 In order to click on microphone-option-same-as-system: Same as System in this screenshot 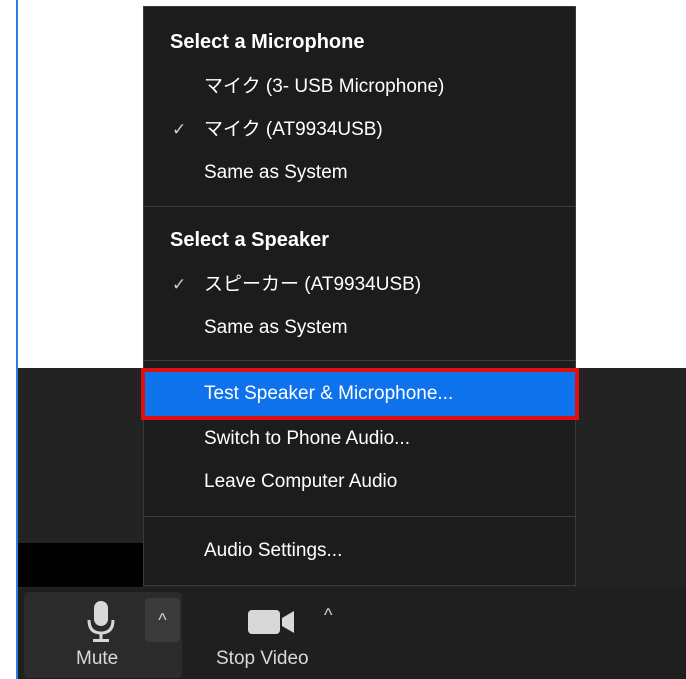, I will do `click(359, 173)`.